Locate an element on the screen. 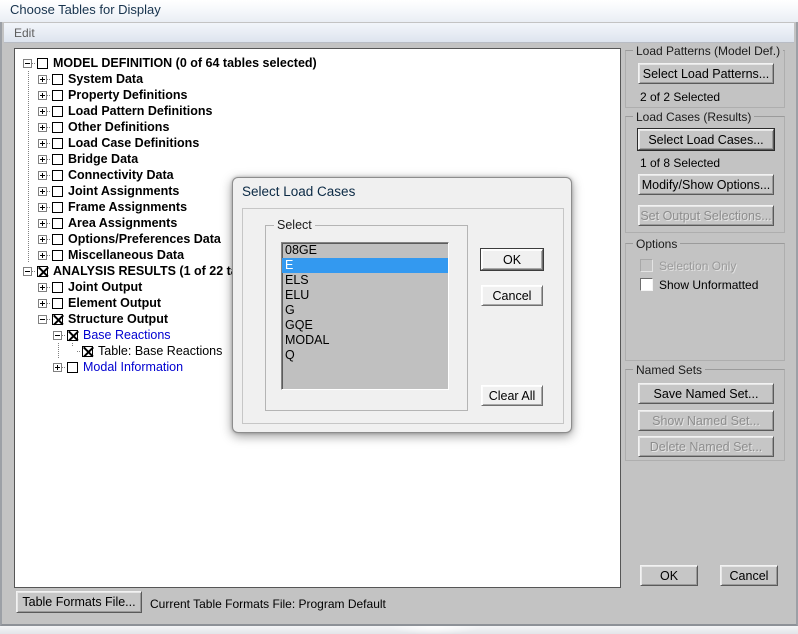 The height and width of the screenshot is (634, 798). tree-row: Load Case Definitions is located at coordinates (169, 143).